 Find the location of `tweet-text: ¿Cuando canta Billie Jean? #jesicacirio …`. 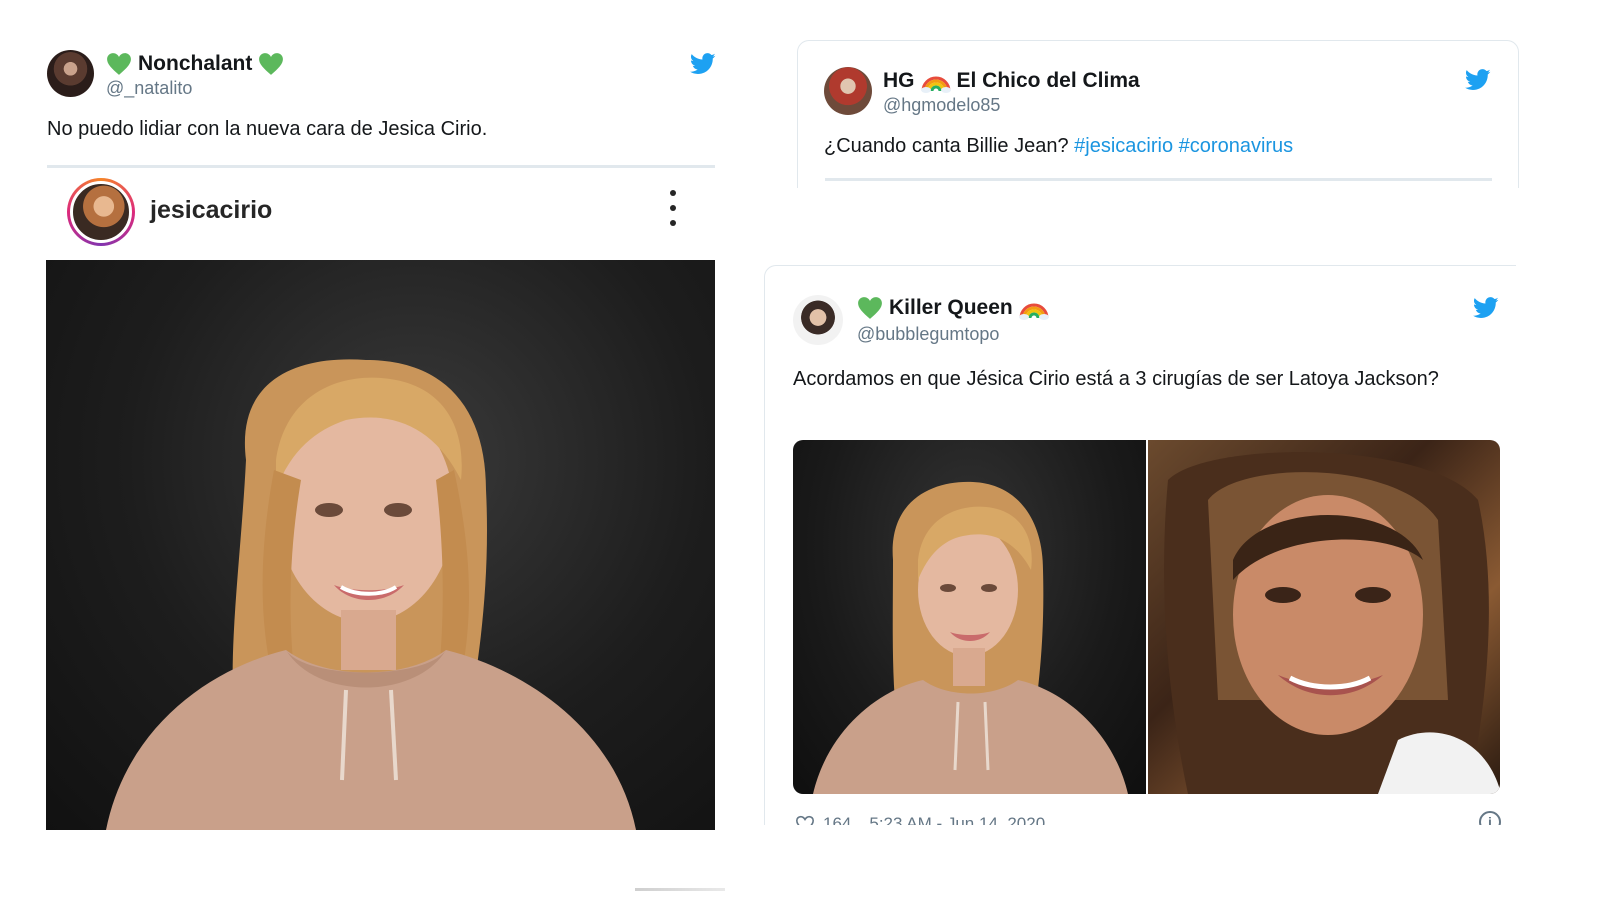

tweet-text: ¿Cuando canta Billie Jean? #jesicacirio … is located at coordinates (1164, 146).